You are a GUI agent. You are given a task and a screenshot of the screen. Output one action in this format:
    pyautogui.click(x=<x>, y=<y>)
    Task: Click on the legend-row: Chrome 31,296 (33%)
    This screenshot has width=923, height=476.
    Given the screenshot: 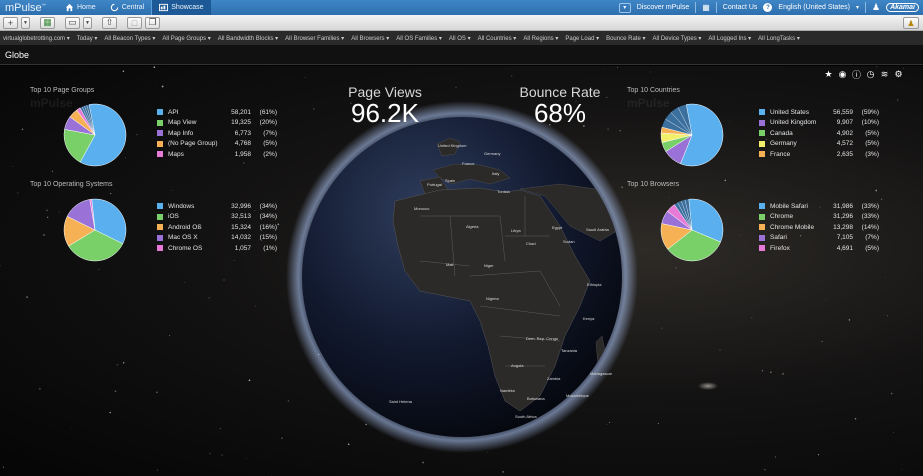 What is the action you would take?
    pyautogui.click(x=819, y=217)
    